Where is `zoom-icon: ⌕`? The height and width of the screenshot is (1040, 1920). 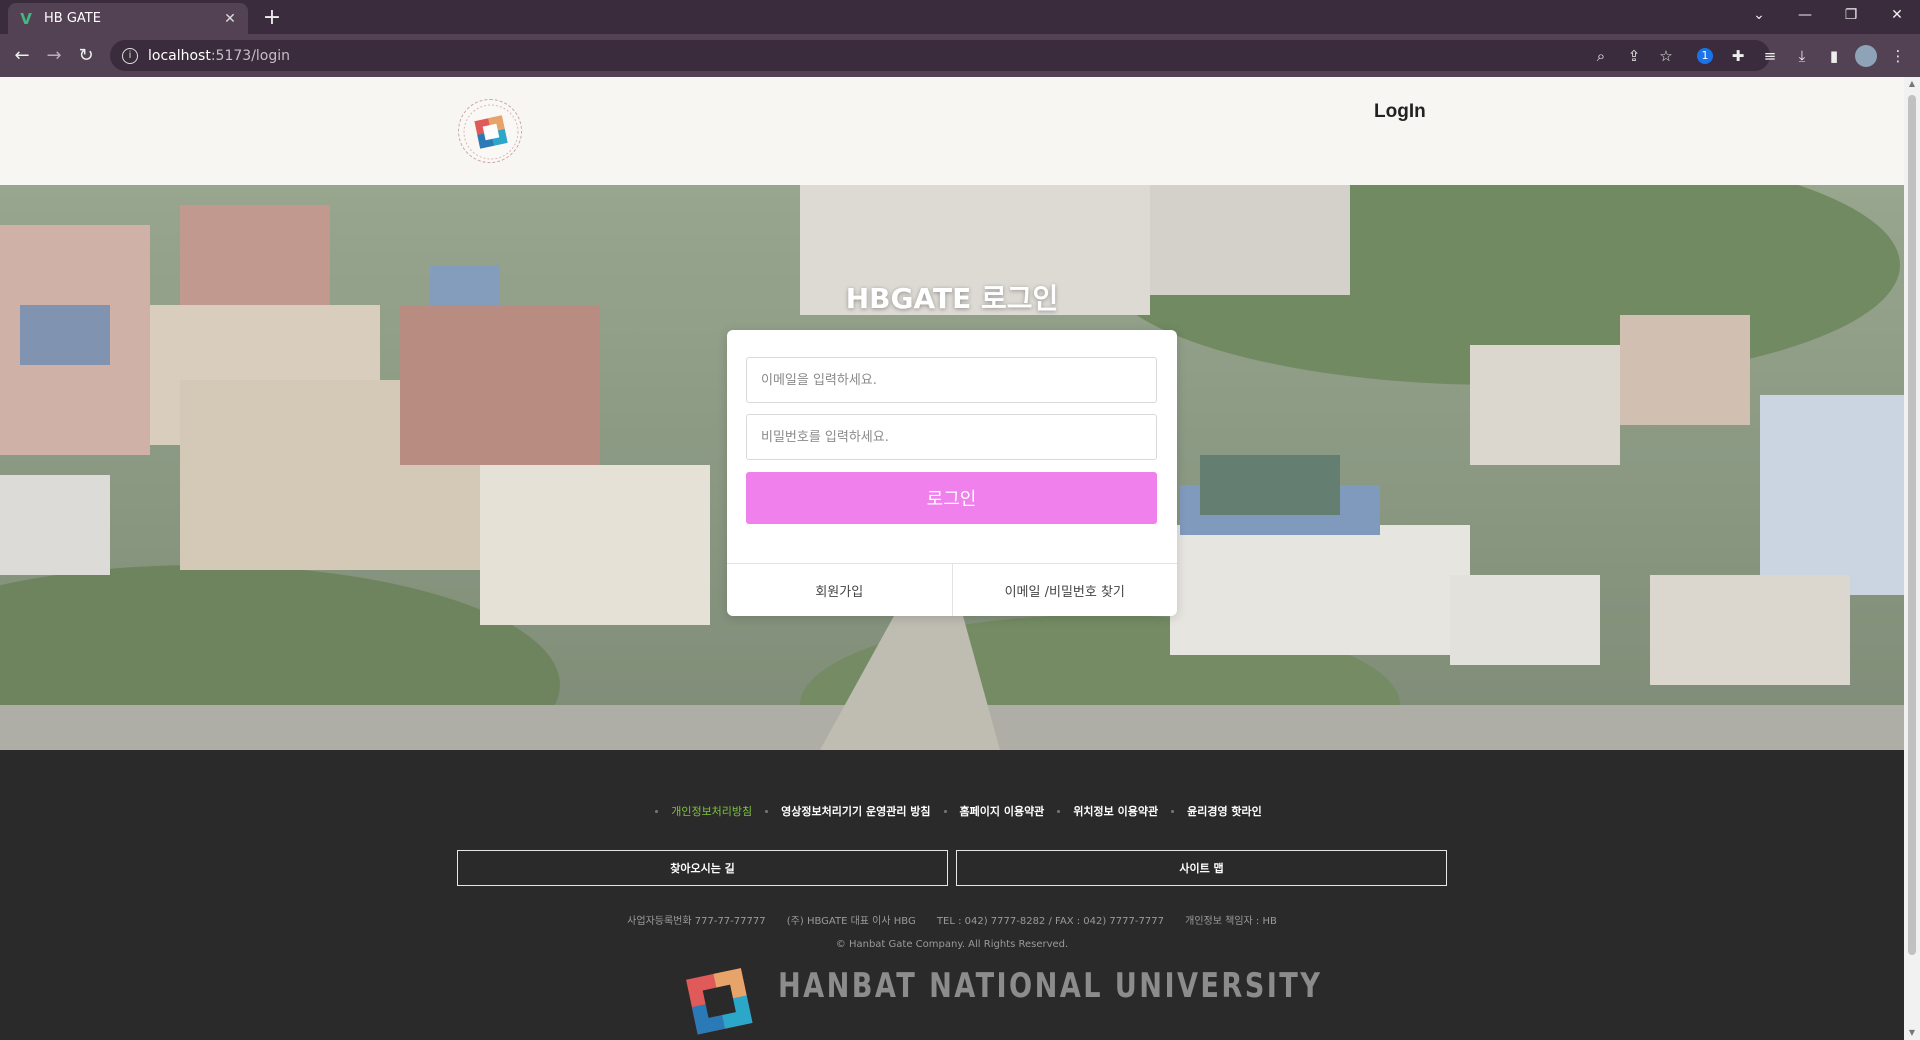 zoom-icon: ⌕ is located at coordinates (1601, 56).